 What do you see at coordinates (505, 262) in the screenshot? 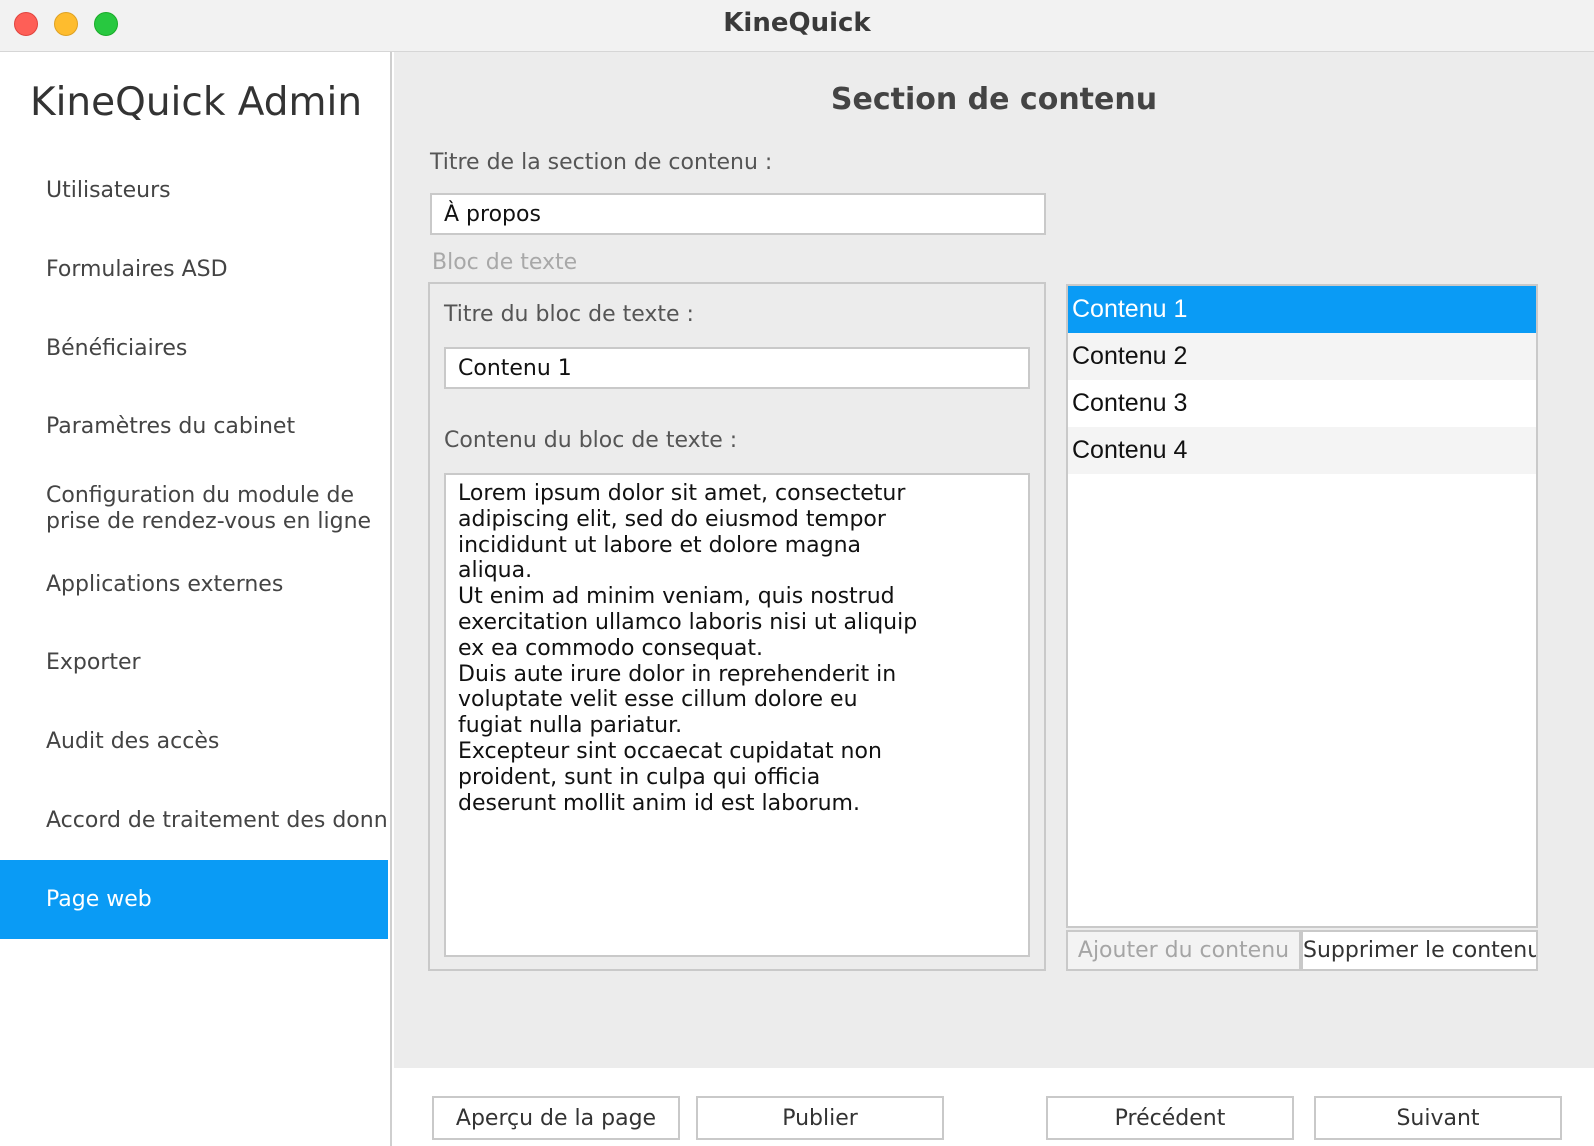
I see `text-block-group-label: Bloc de texte` at bounding box center [505, 262].